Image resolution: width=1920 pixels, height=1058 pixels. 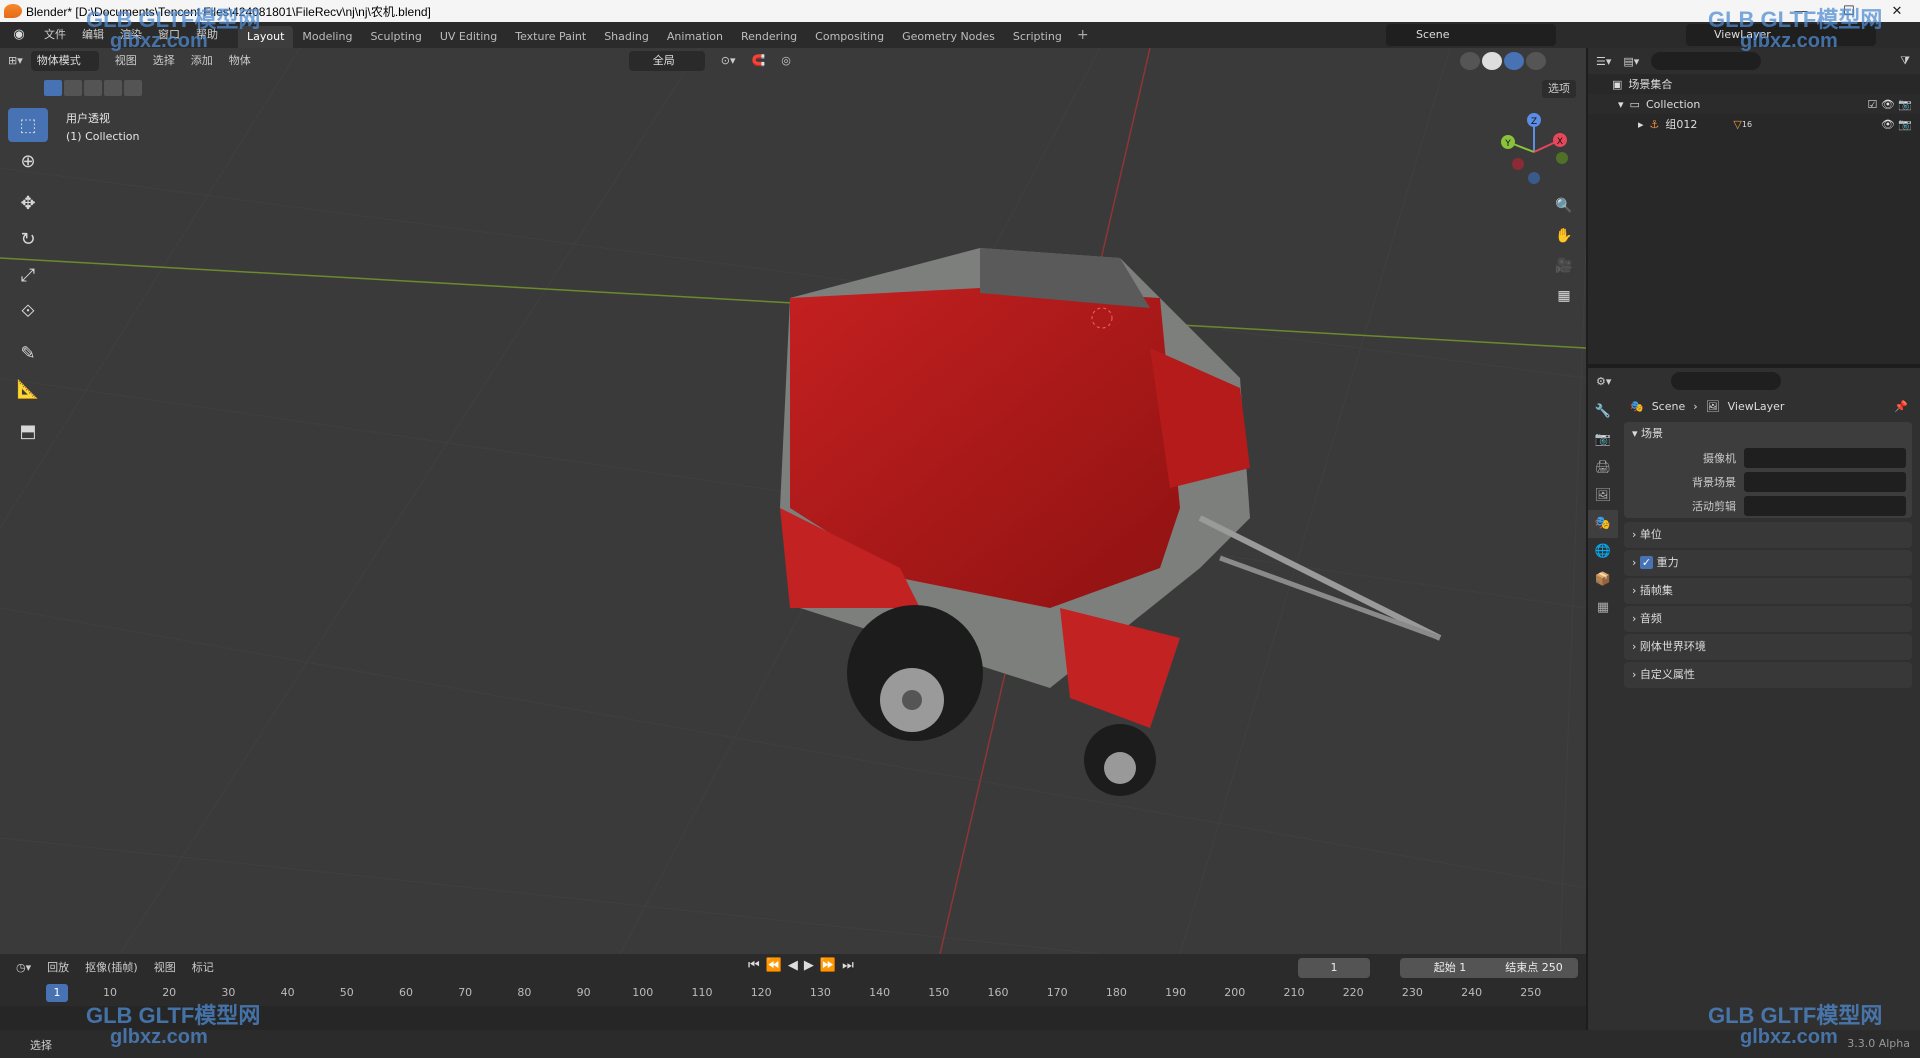 I want to click on tool-tab-icon: 🔧, so click(x=1603, y=412).